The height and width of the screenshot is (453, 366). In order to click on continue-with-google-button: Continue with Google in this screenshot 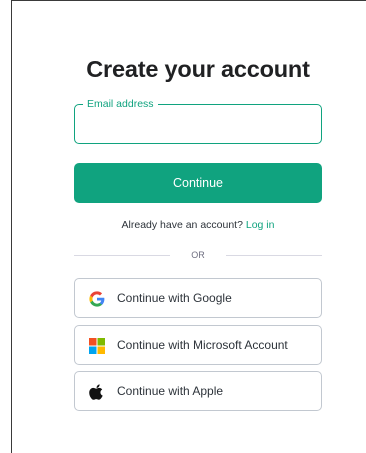, I will do `click(198, 298)`.